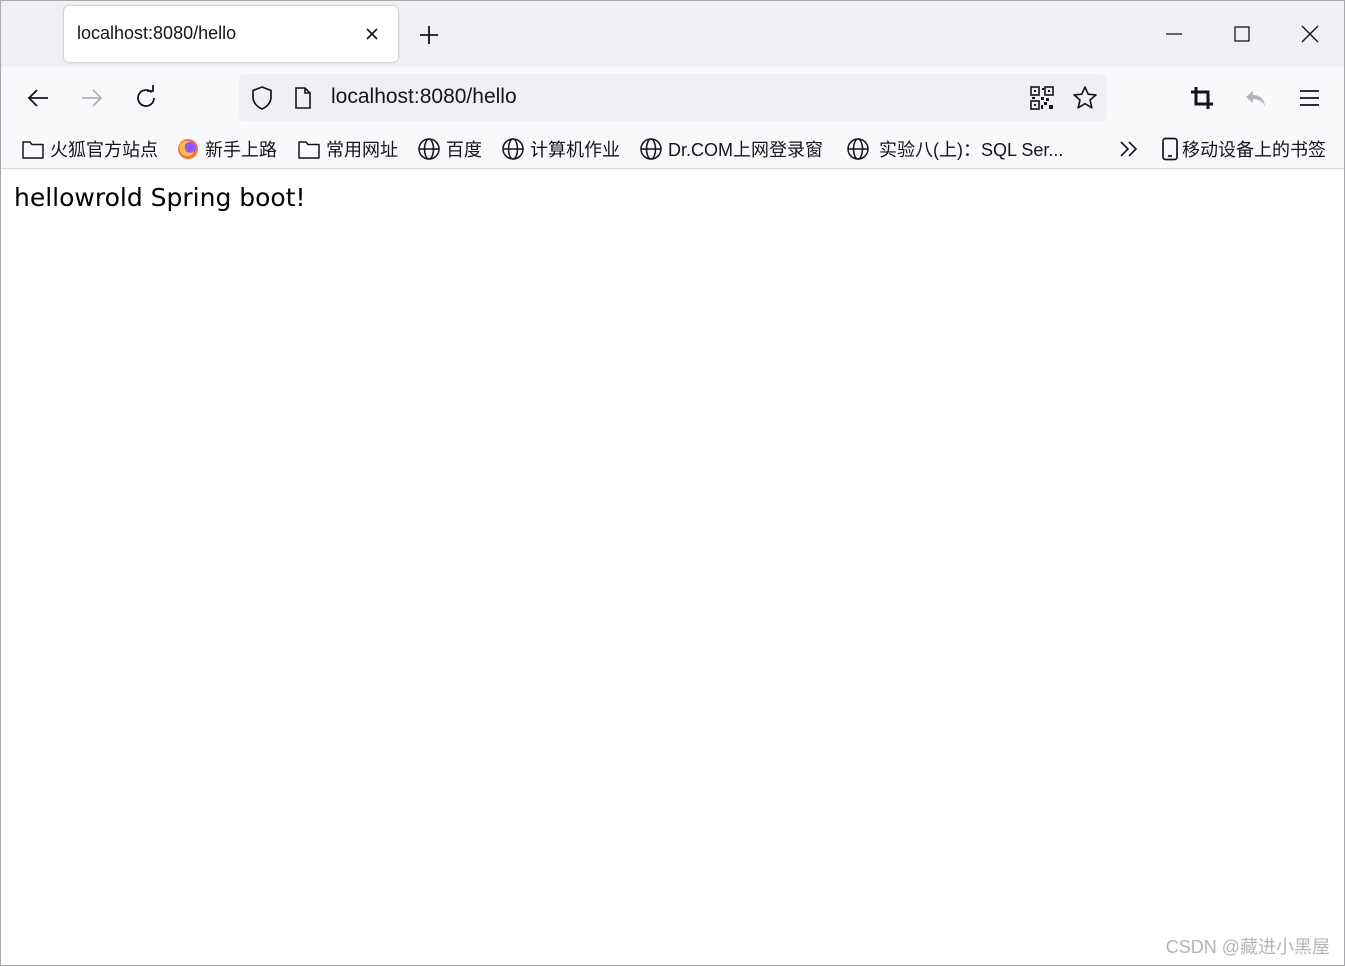  I want to click on bookmark-label: 常用网址, so click(362, 150).